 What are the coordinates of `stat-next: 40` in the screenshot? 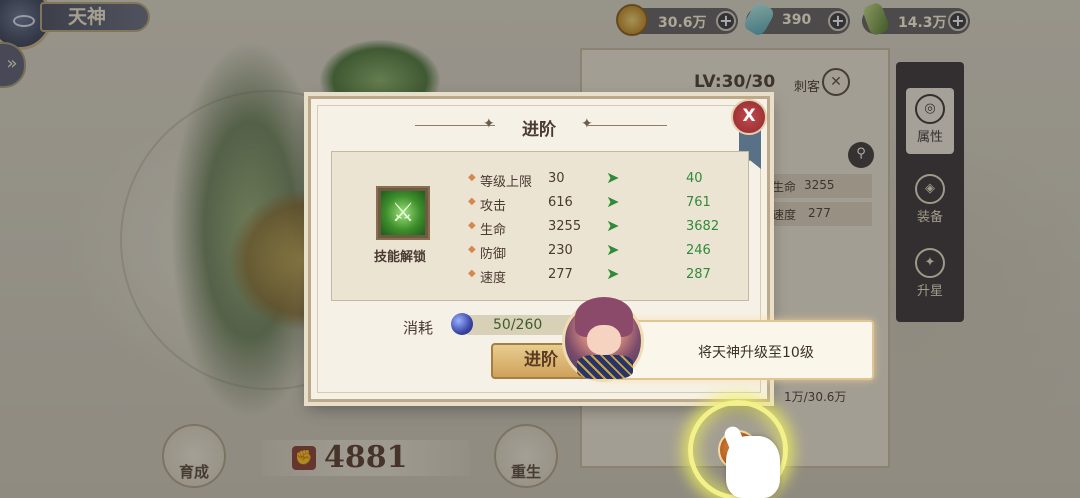 It's located at (694, 178).